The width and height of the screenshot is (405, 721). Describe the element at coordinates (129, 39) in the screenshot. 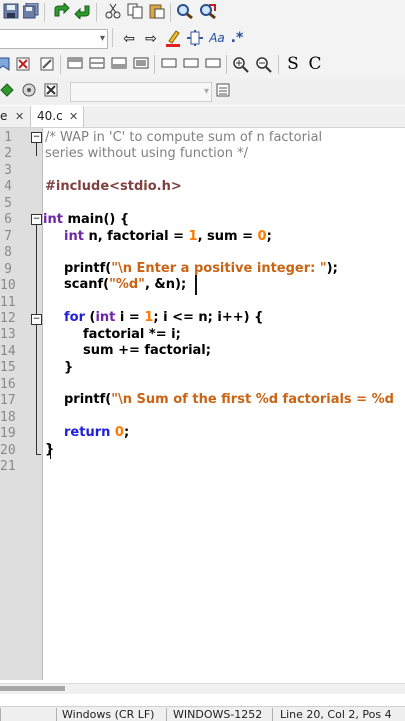

I see `back-icon: ⇦` at that location.